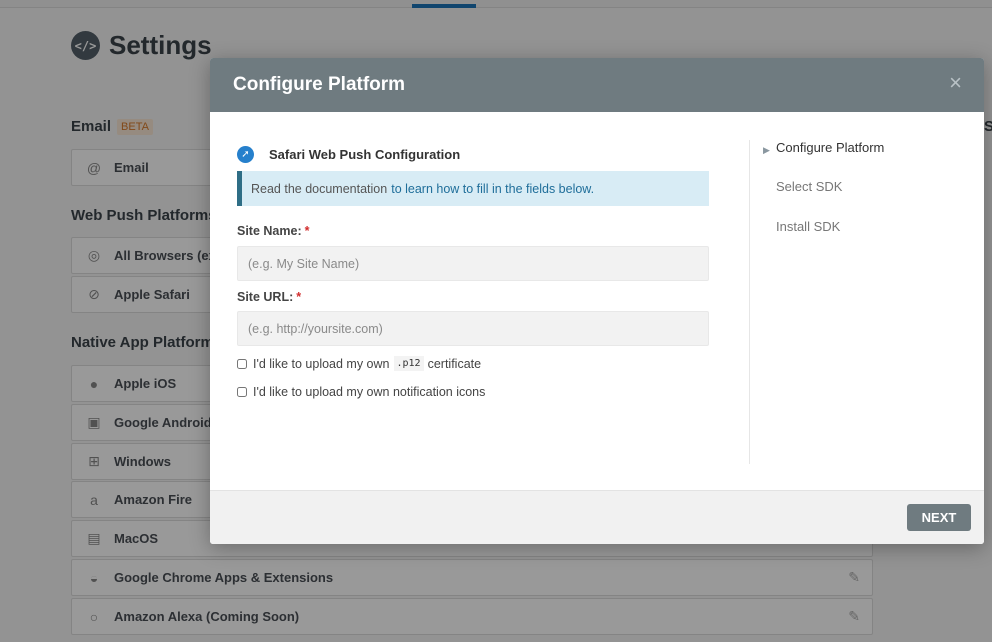 The width and height of the screenshot is (992, 642). What do you see at coordinates (473, 328) in the screenshot?
I see `site-url-input` at bounding box center [473, 328].